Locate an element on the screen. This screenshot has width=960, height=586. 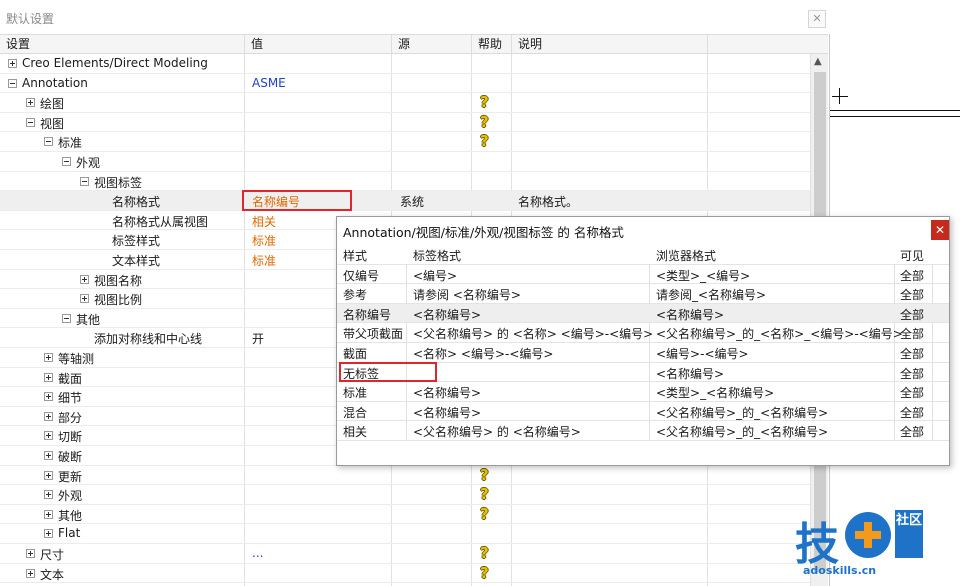
tree-row: 名称格式 名称编号 系统 名称格式。 is located at coordinates (405, 201).